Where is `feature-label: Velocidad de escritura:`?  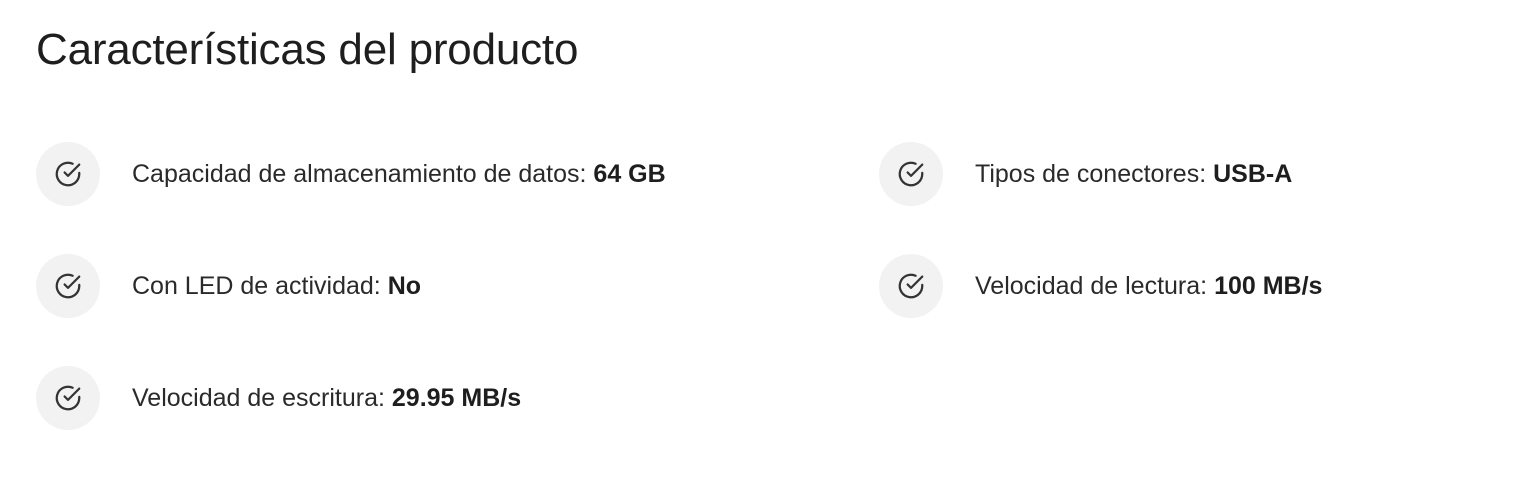
feature-label: Velocidad de escritura: is located at coordinates (258, 398).